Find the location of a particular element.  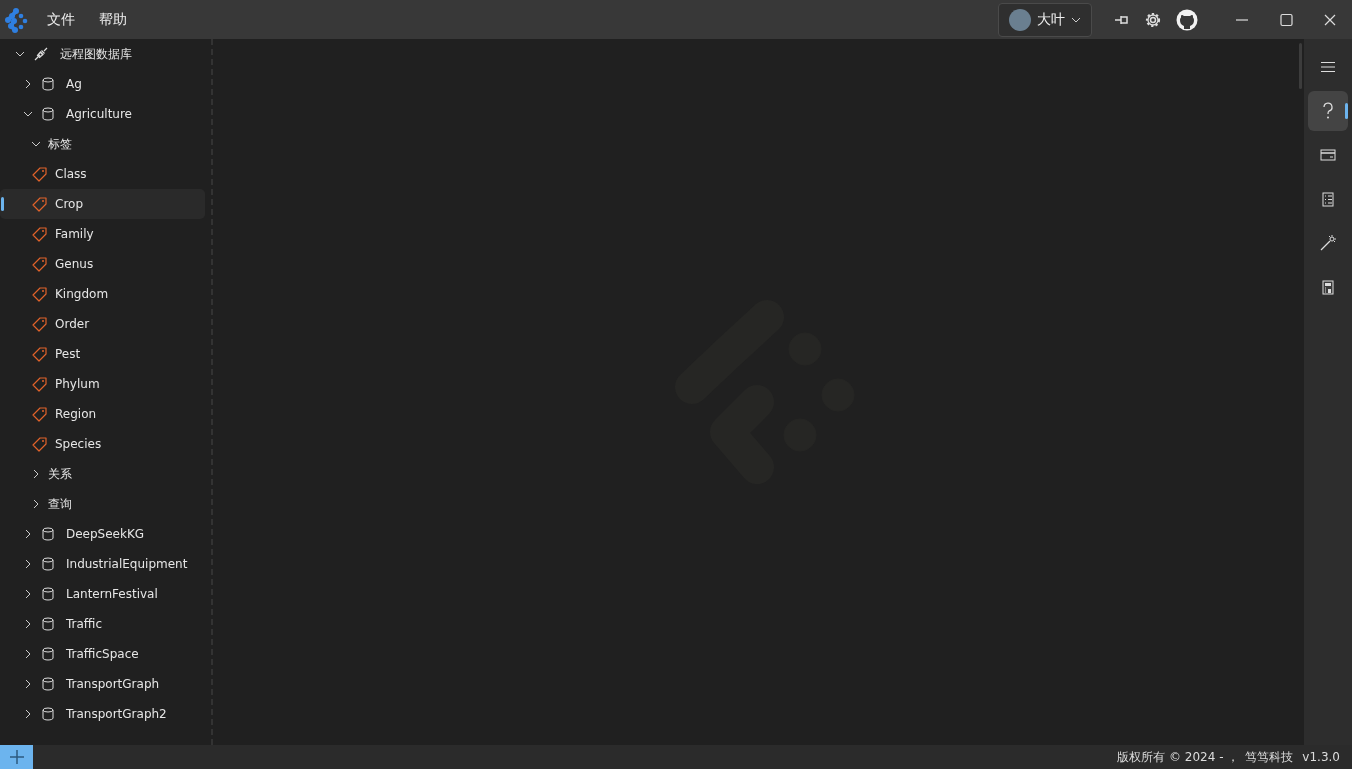

tree-item: TrafficSpace is located at coordinates (102, 654).